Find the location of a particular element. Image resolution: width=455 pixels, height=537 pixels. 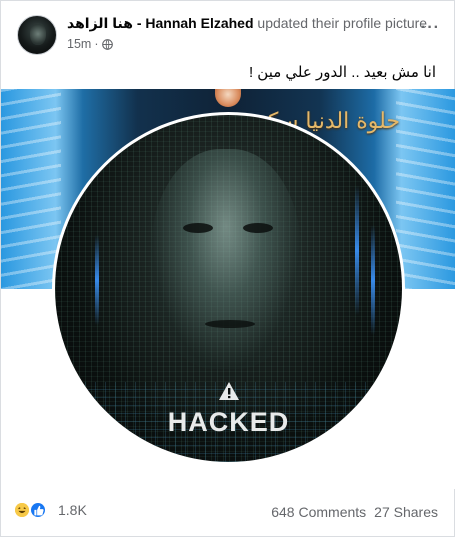

author-avatar is located at coordinates (37, 35).